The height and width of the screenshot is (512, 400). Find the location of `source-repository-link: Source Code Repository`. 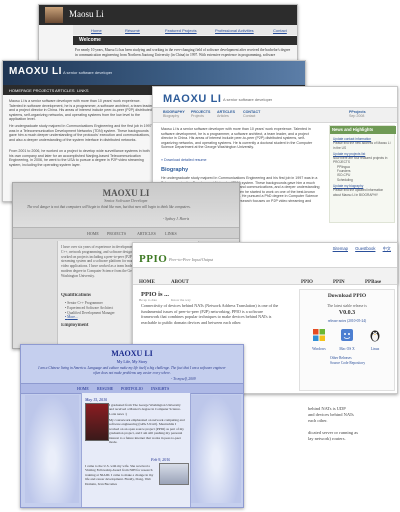

source-repository-link: Source Code Repository is located at coordinates (347, 363).